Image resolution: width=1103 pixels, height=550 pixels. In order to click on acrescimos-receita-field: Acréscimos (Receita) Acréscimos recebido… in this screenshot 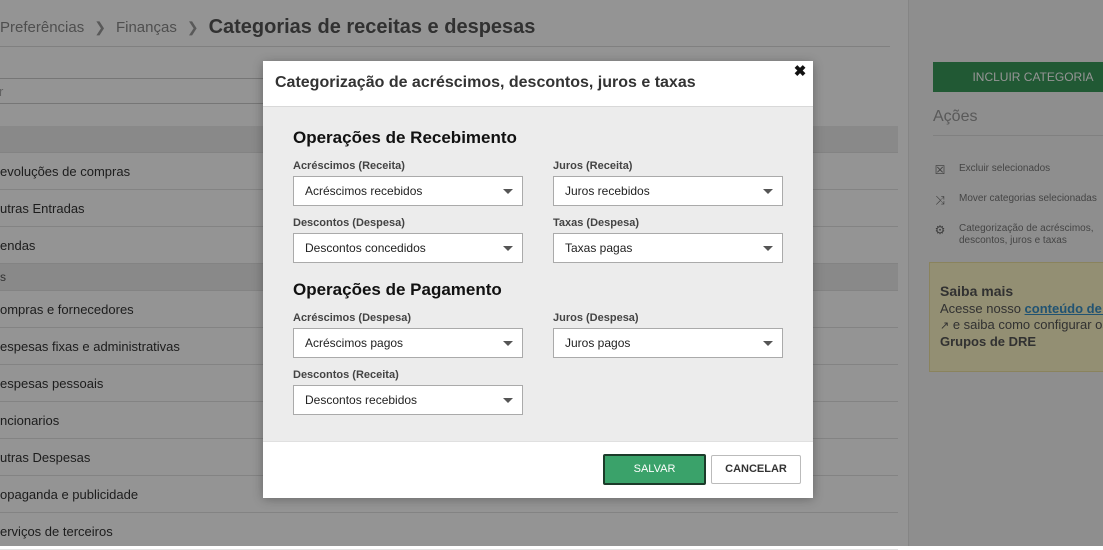, I will do `click(408, 183)`.